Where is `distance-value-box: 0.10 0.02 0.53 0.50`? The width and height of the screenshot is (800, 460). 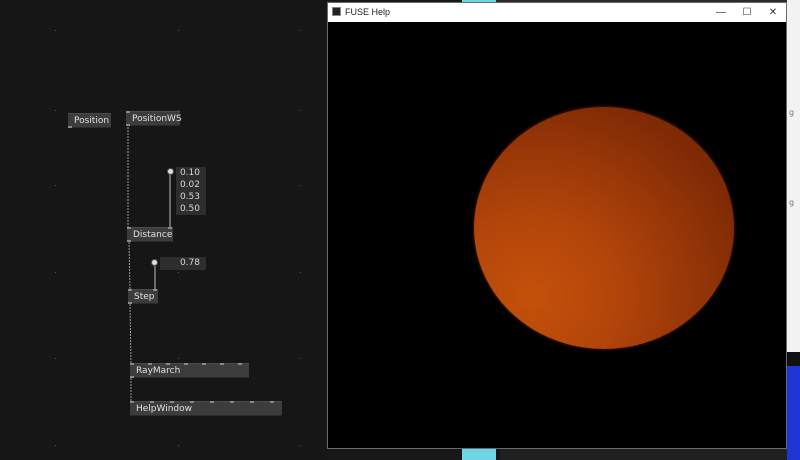 distance-value-box: 0.10 0.02 0.53 0.50 is located at coordinates (191, 191).